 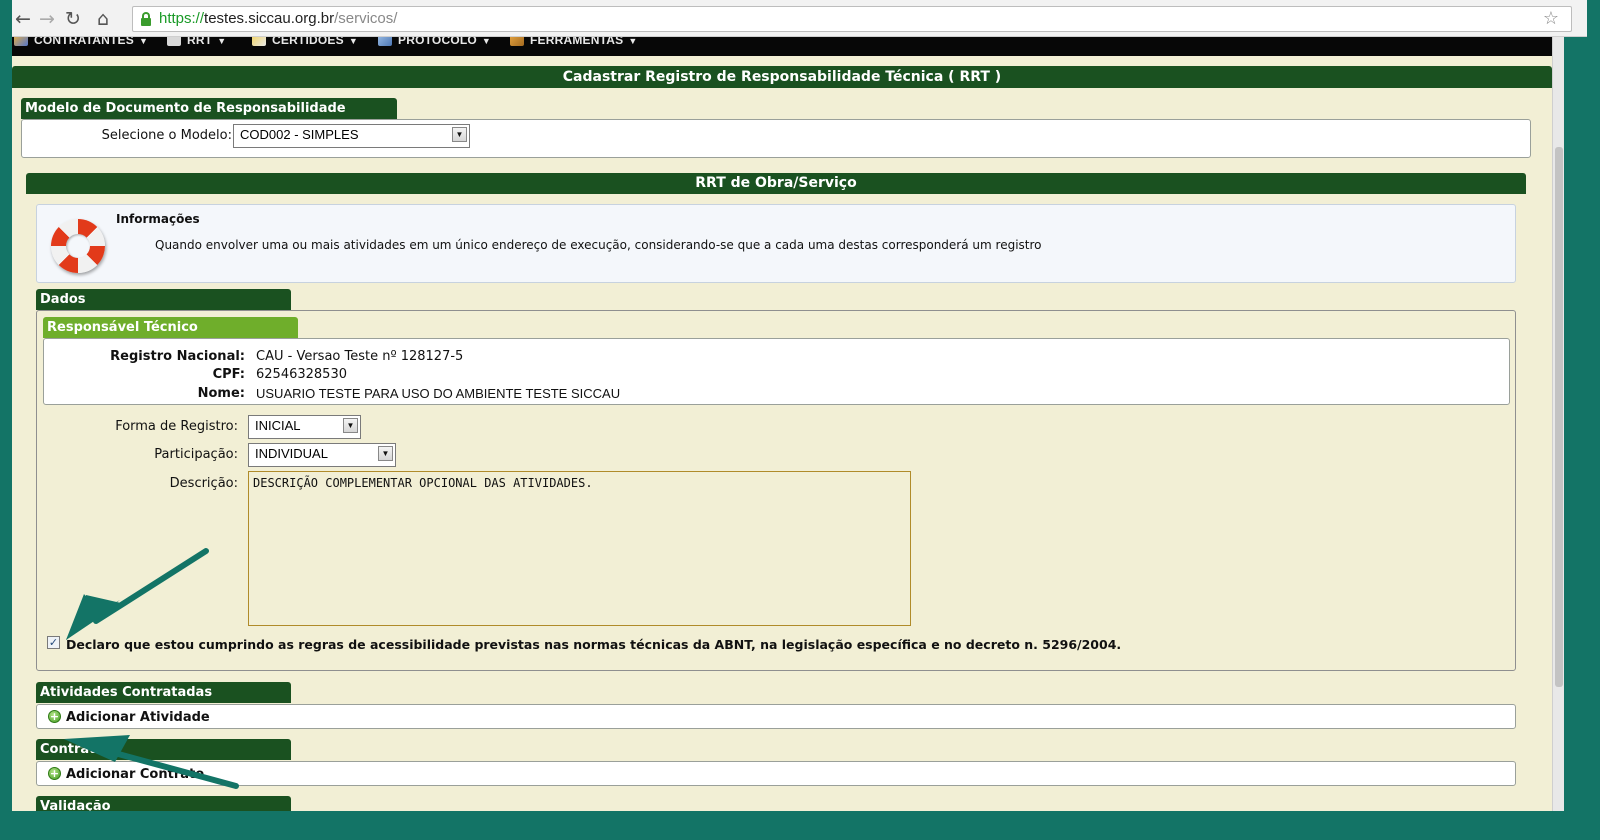 I want to click on annotation-arrows, so click(x=151, y=668).